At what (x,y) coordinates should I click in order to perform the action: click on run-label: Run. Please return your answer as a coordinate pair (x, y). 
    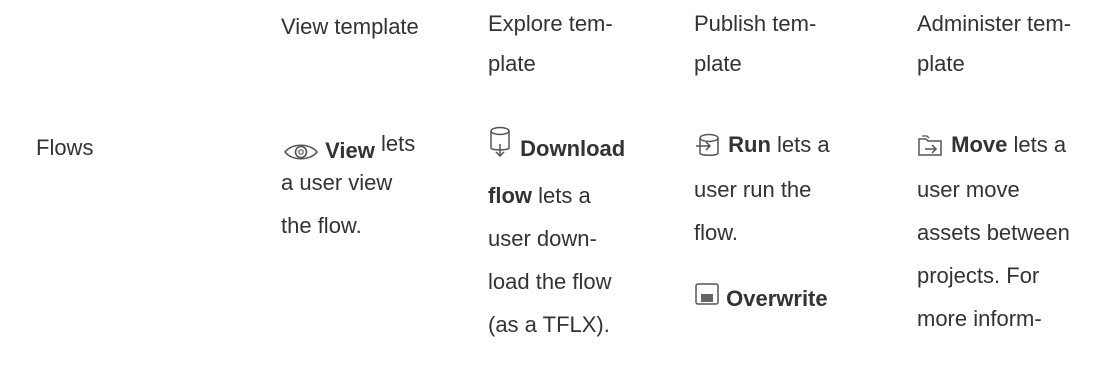
    Looking at the image, I should click on (749, 144).